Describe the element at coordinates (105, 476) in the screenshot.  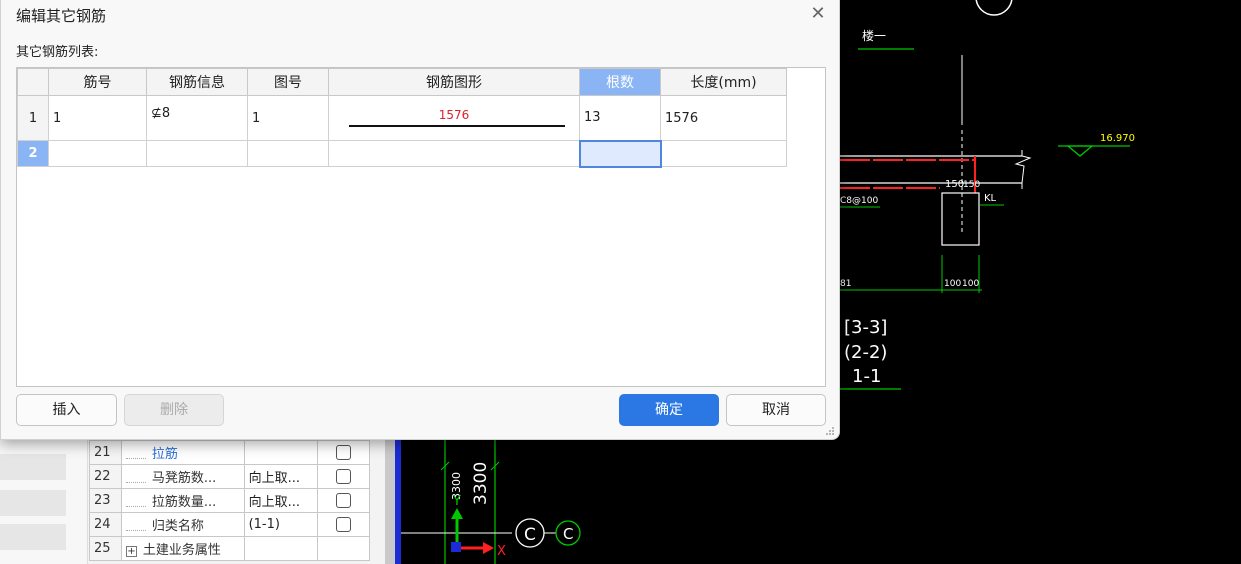
I see `property-row-number: 22` at that location.